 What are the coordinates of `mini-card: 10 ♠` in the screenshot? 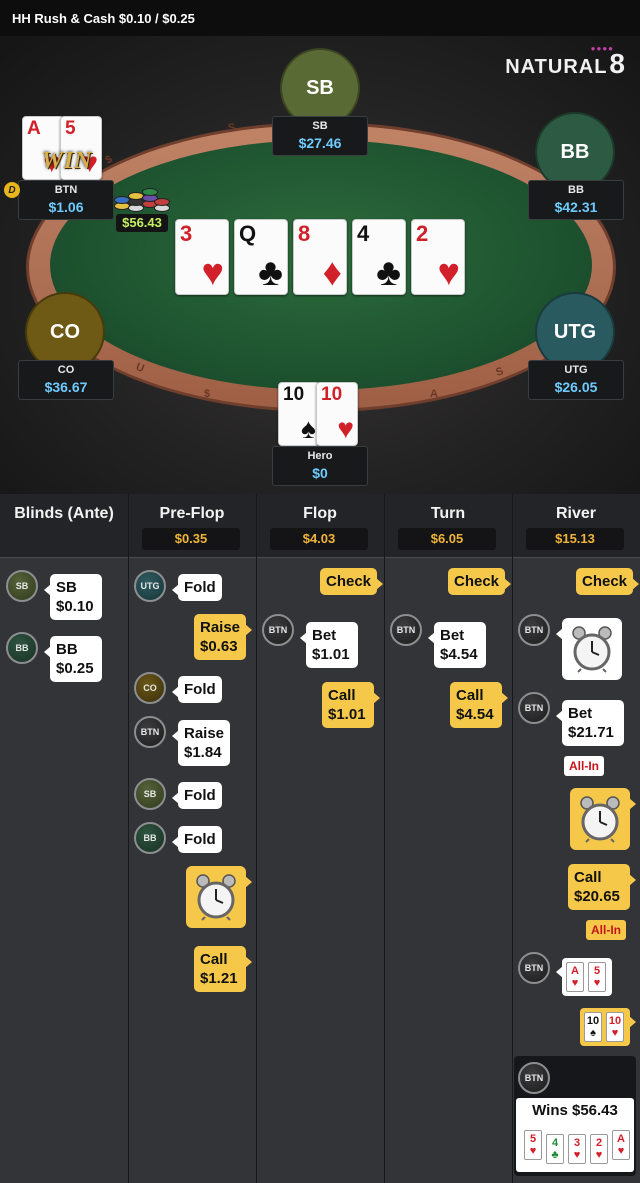 It's located at (593, 1027).